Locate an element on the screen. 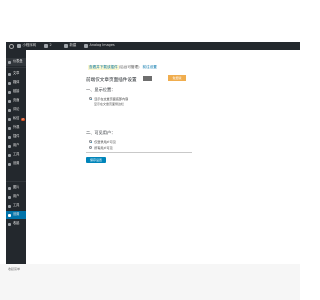  sidebar-item-user: 用户 is located at coordinates (16, 197).